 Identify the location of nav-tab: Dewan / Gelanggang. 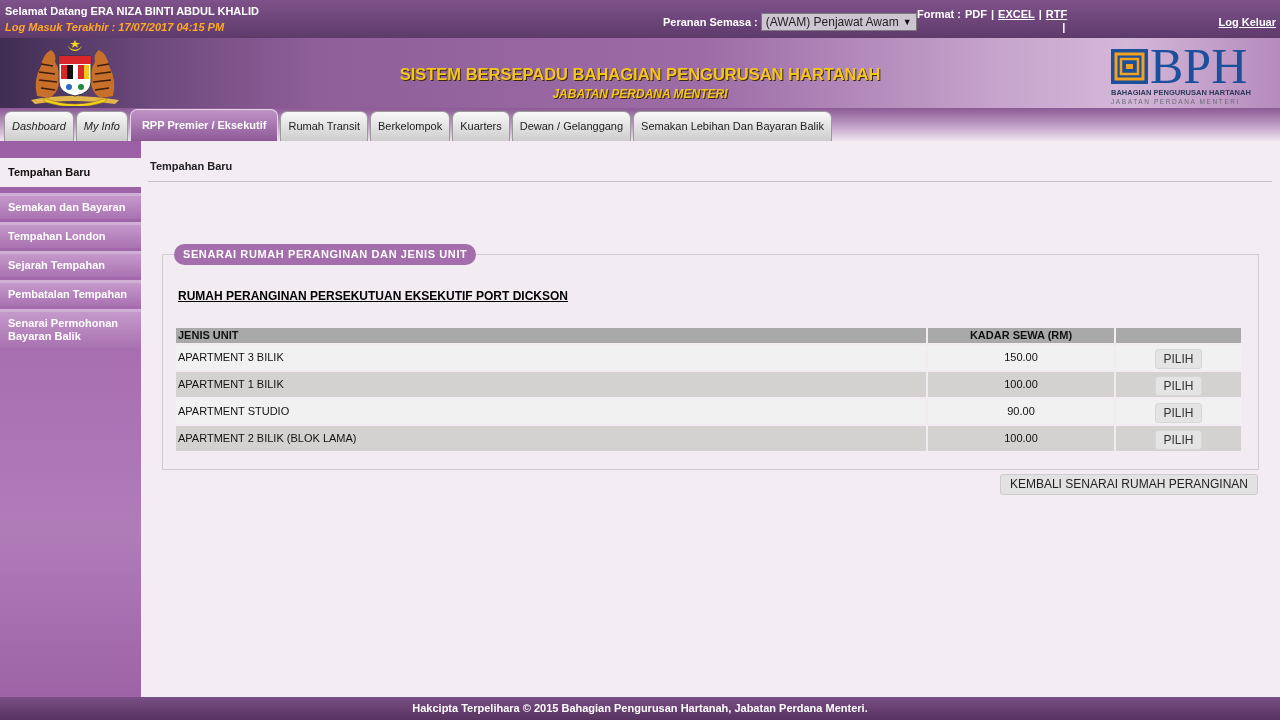
(571, 126).